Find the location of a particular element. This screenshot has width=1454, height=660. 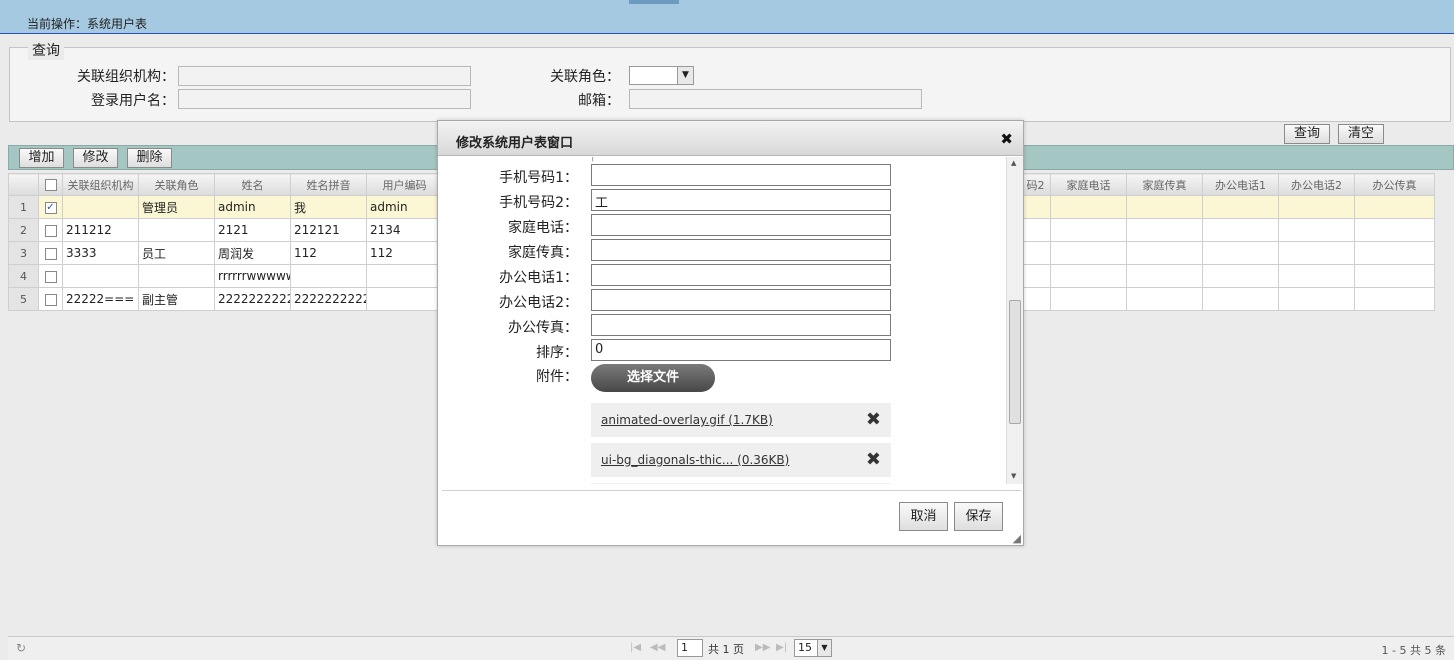

dialog-title: 修改系统用户表窗口 is located at coordinates (515, 143).